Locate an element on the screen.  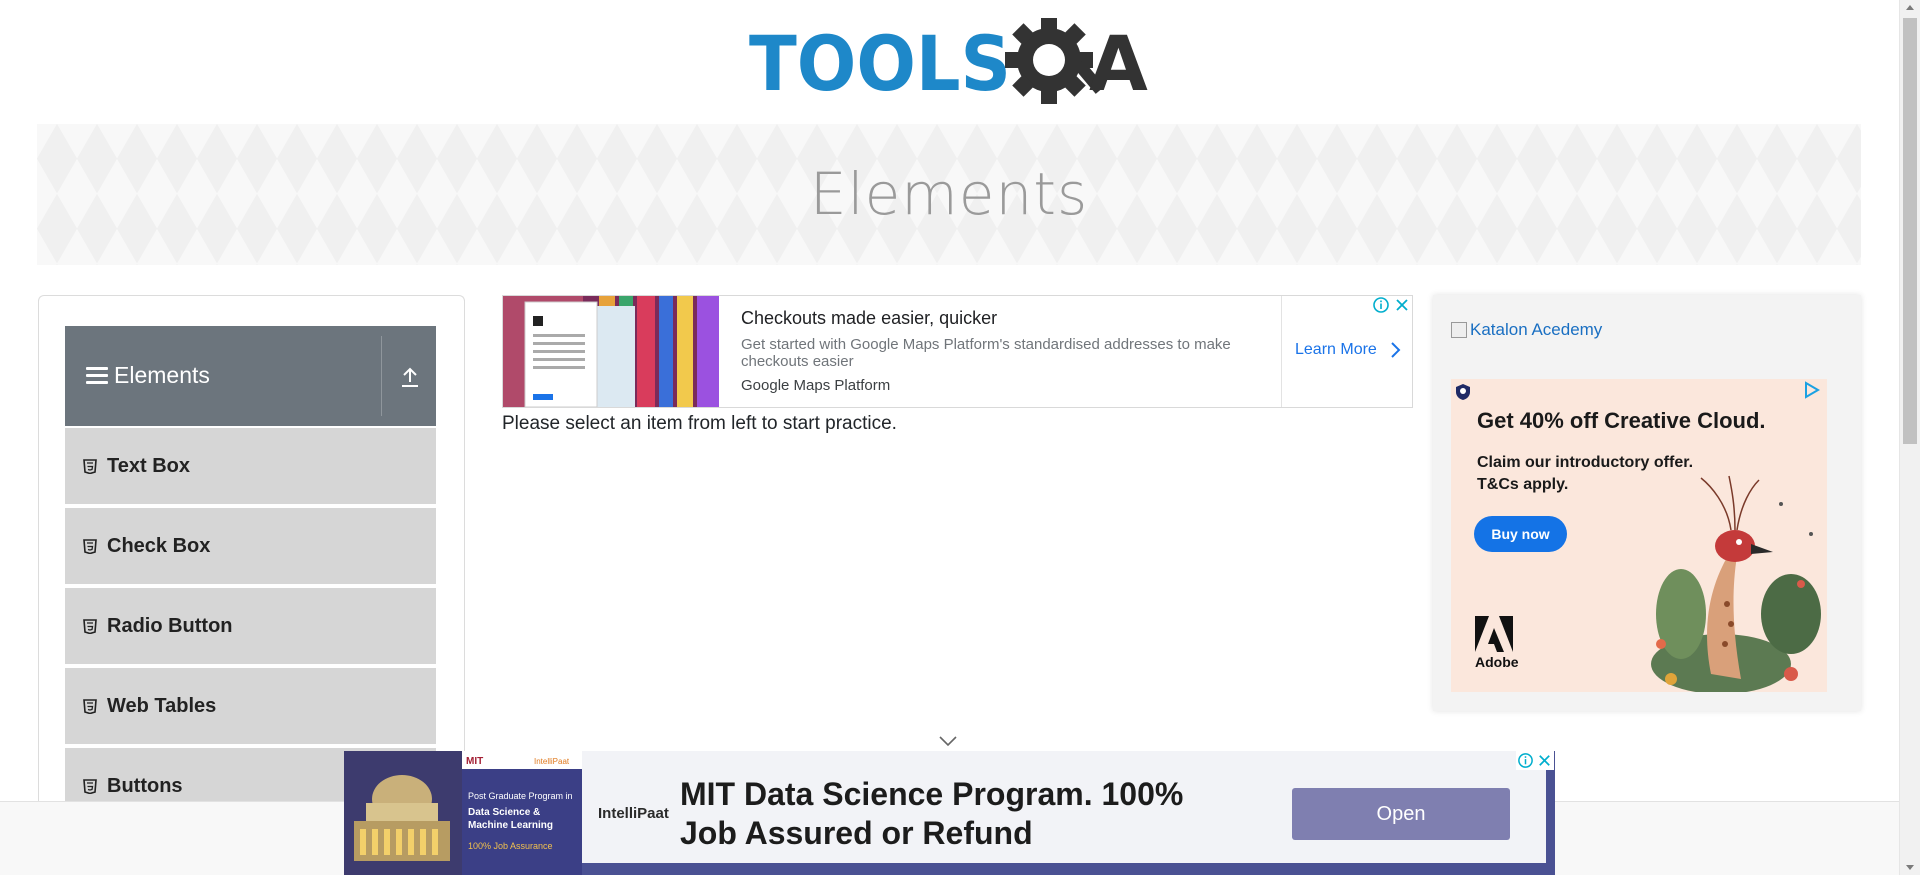
scroll-up-arrow-icon is located at coordinates (1910, 7).